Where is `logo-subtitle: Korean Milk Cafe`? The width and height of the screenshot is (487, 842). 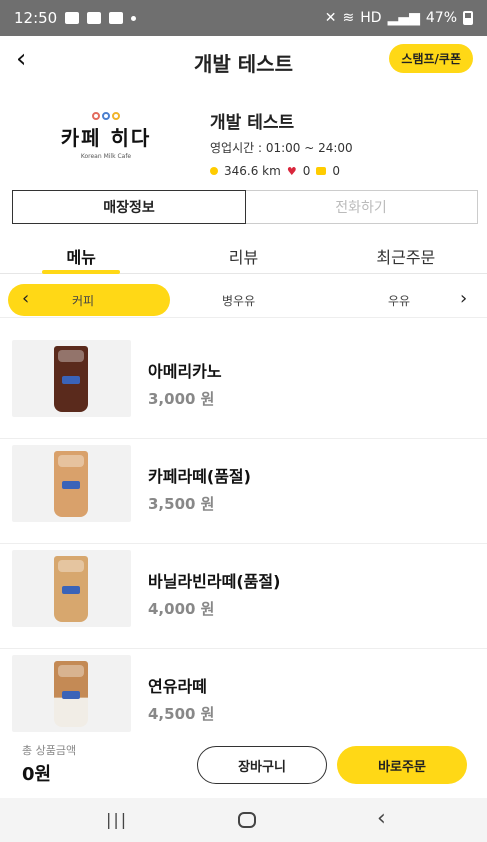 logo-subtitle: Korean Milk Cafe is located at coordinates (106, 156).